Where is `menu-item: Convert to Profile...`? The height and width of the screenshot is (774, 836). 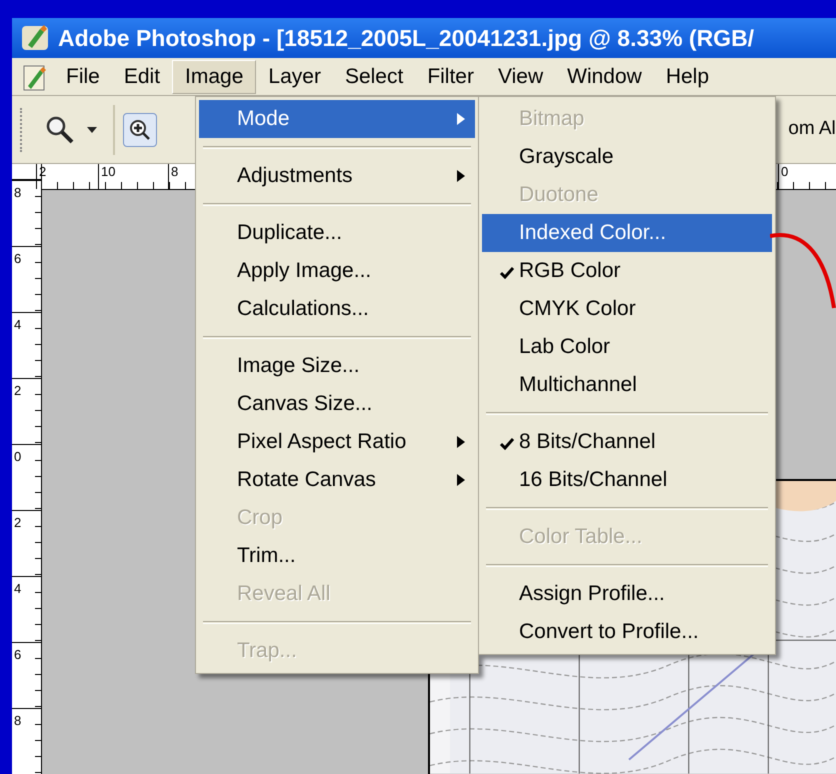 menu-item: Convert to Profile... is located at coordinates (627, 632).